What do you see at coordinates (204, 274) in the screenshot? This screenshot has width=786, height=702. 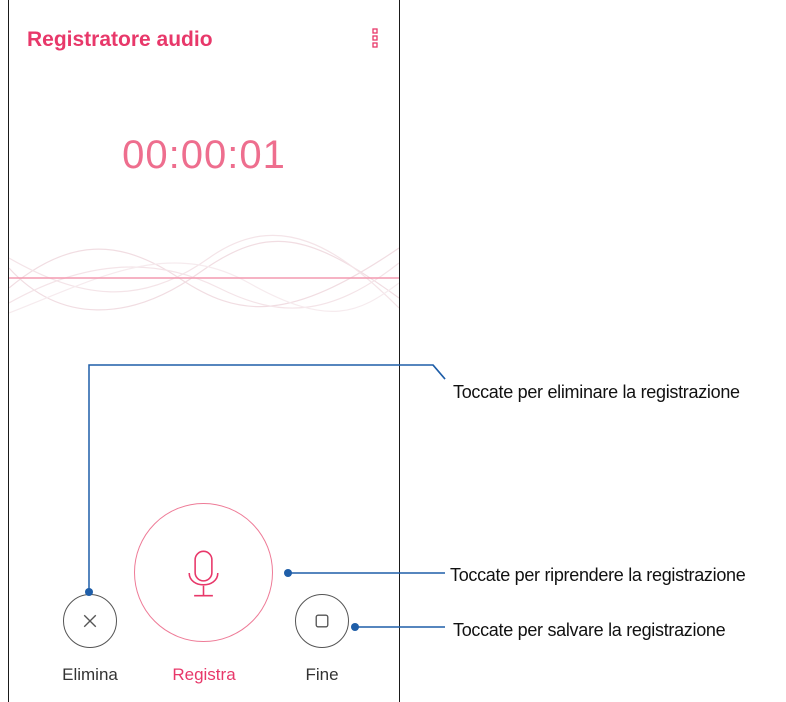 I see `waveform` at bounding box center [204, 274].